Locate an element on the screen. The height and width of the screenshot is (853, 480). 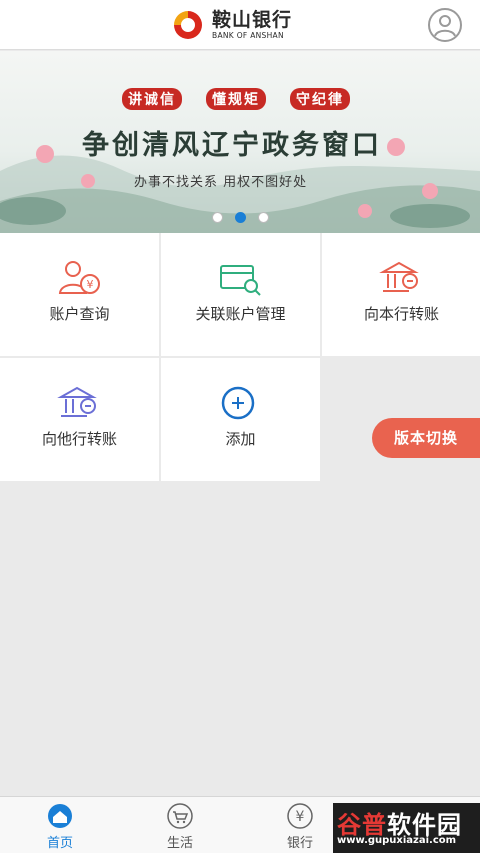
carousel-indicator is located at coordinates (240, 217).